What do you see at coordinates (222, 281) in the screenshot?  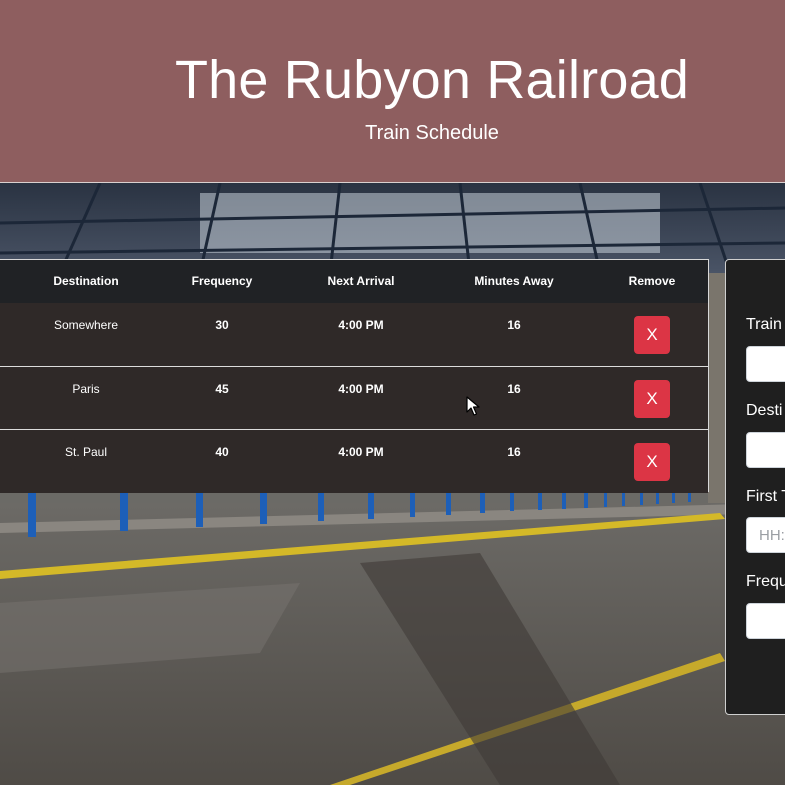 I see `column-header-frequency: Frequency` at bounding box center [222, 281].